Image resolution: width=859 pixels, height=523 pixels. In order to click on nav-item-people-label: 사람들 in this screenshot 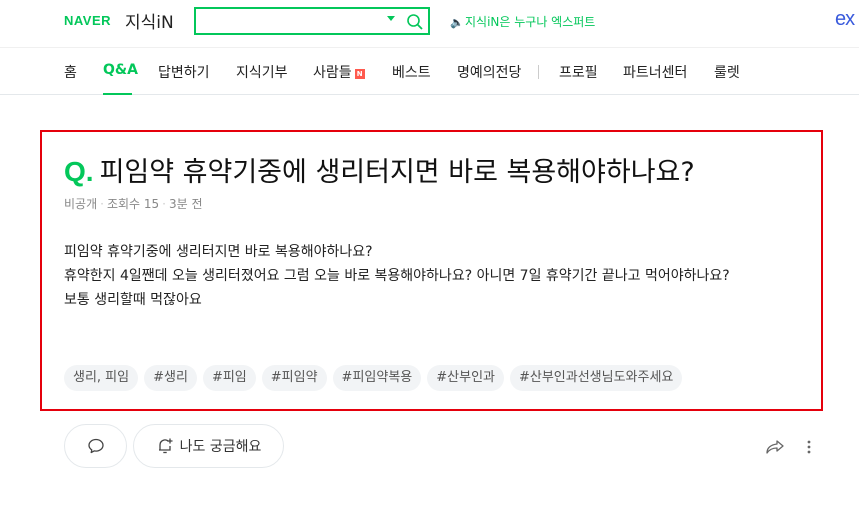, I will do `click(332, 73)`.